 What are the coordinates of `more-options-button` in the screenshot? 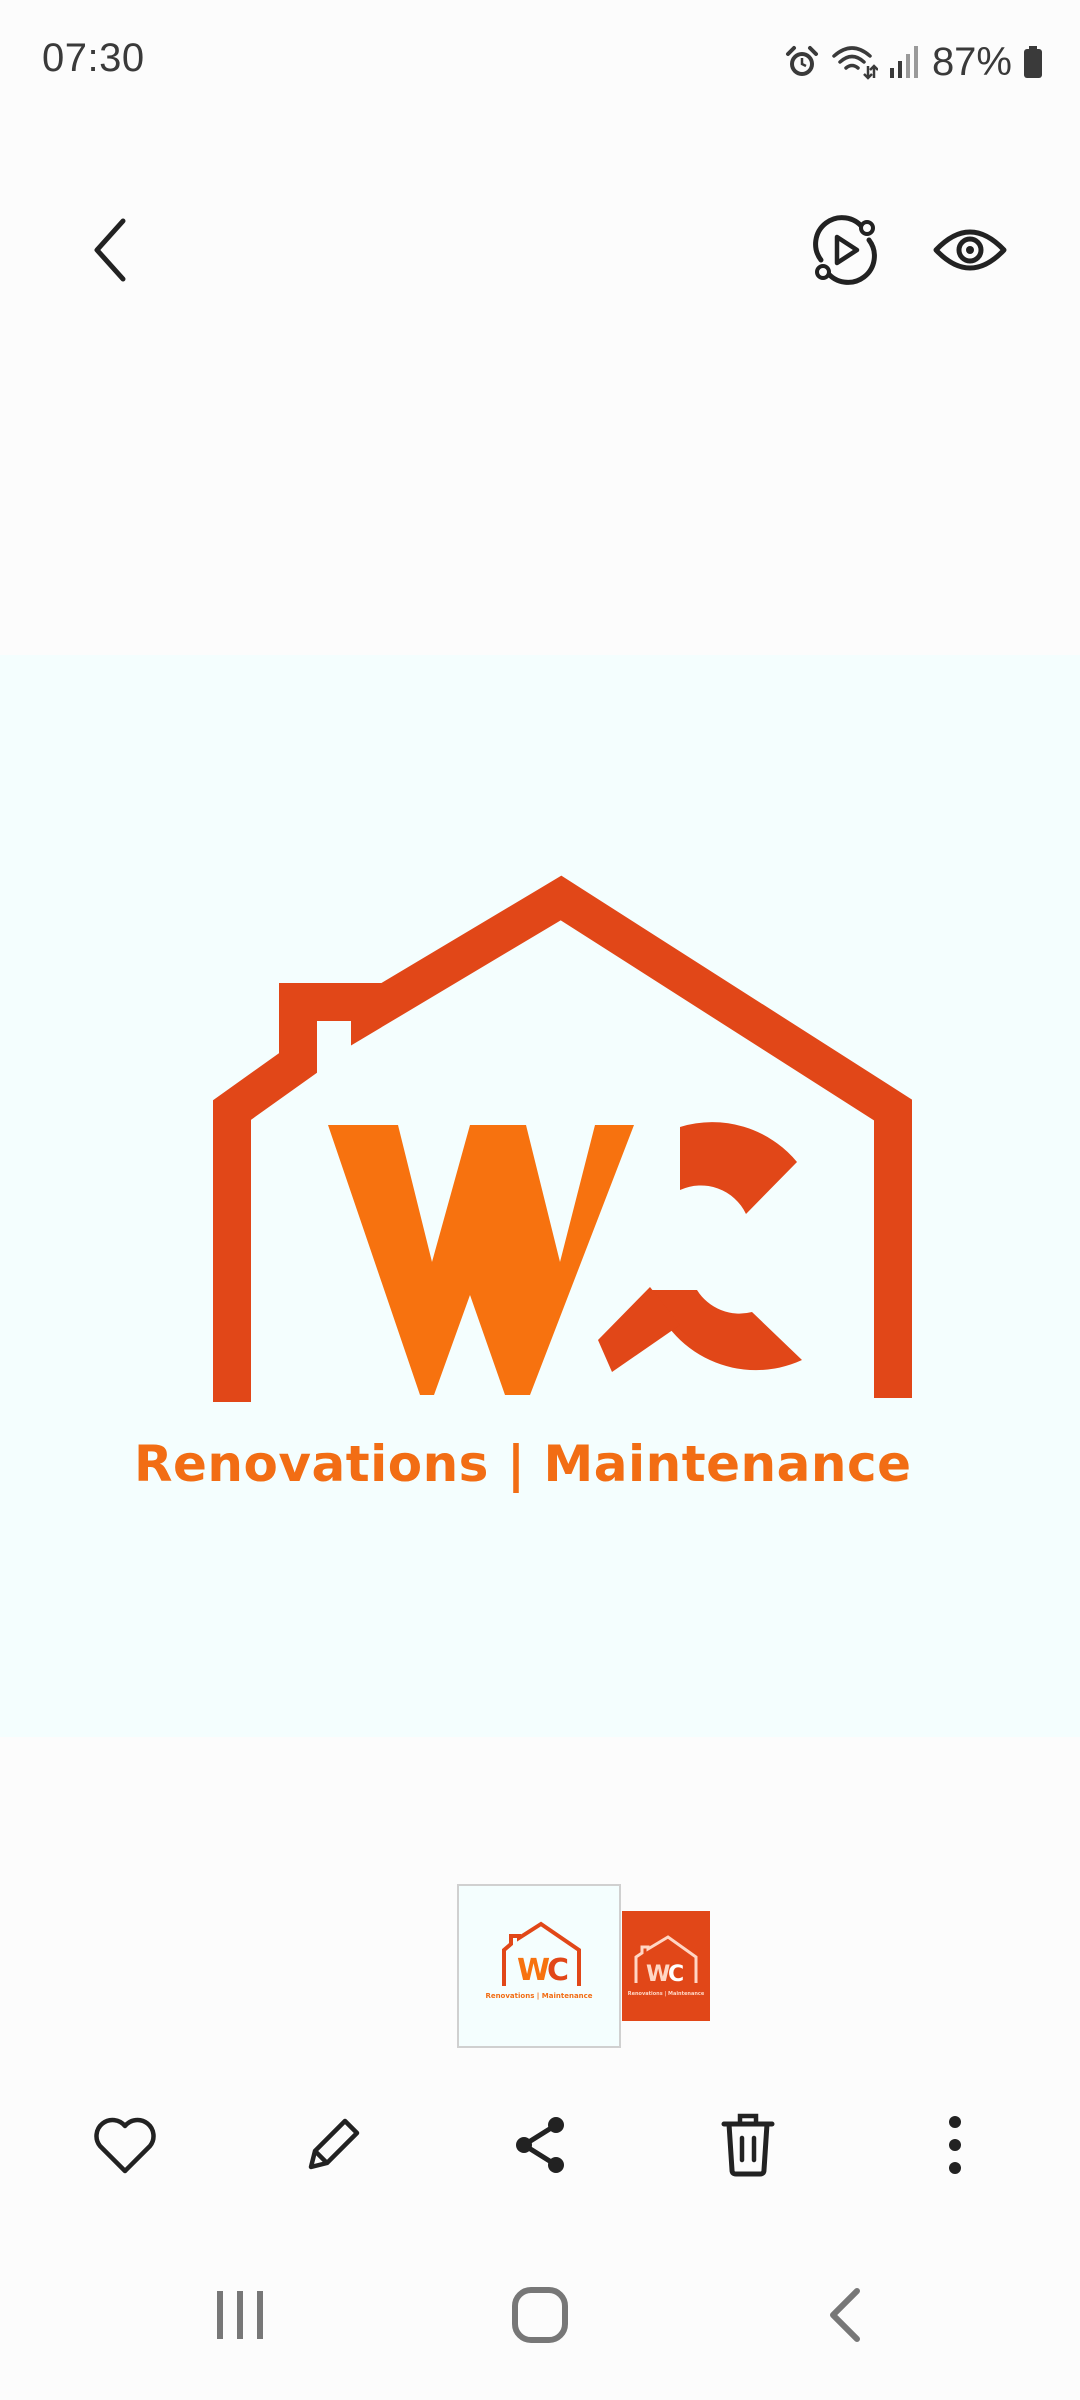 It's located at (955, 2145).